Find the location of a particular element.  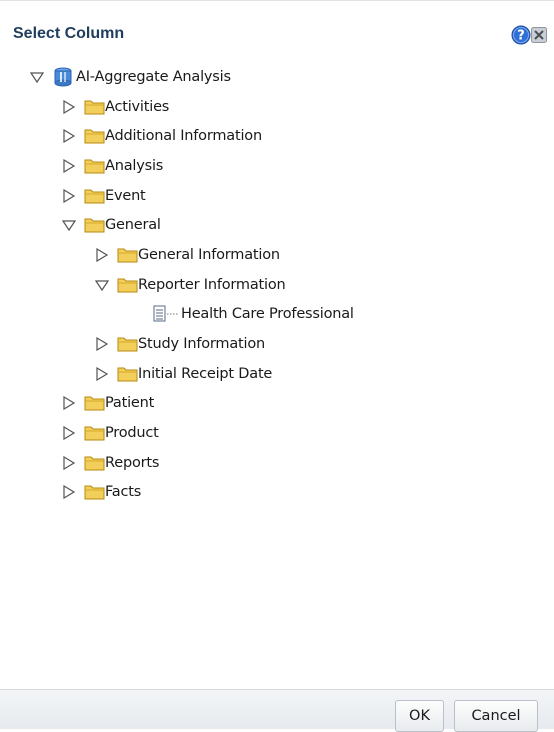

tree-node-event: Event is located at coordinates (104, 196).